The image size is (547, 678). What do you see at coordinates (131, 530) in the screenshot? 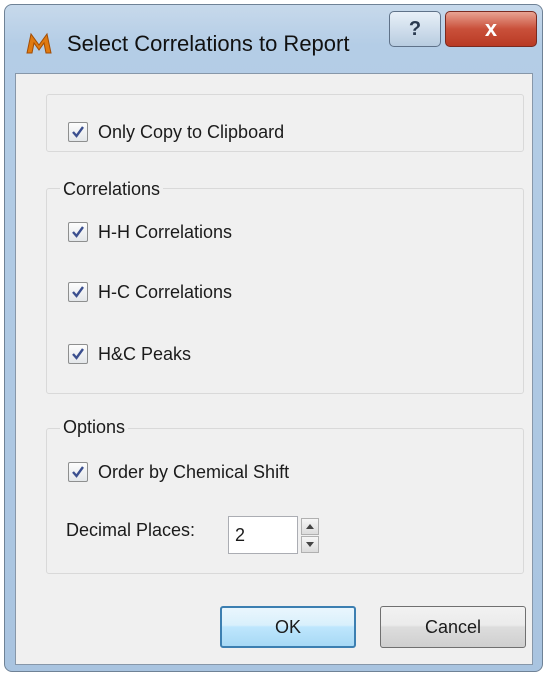
I see `decimal-places-label: Decimal Places:` at bounding box center [131, 530].